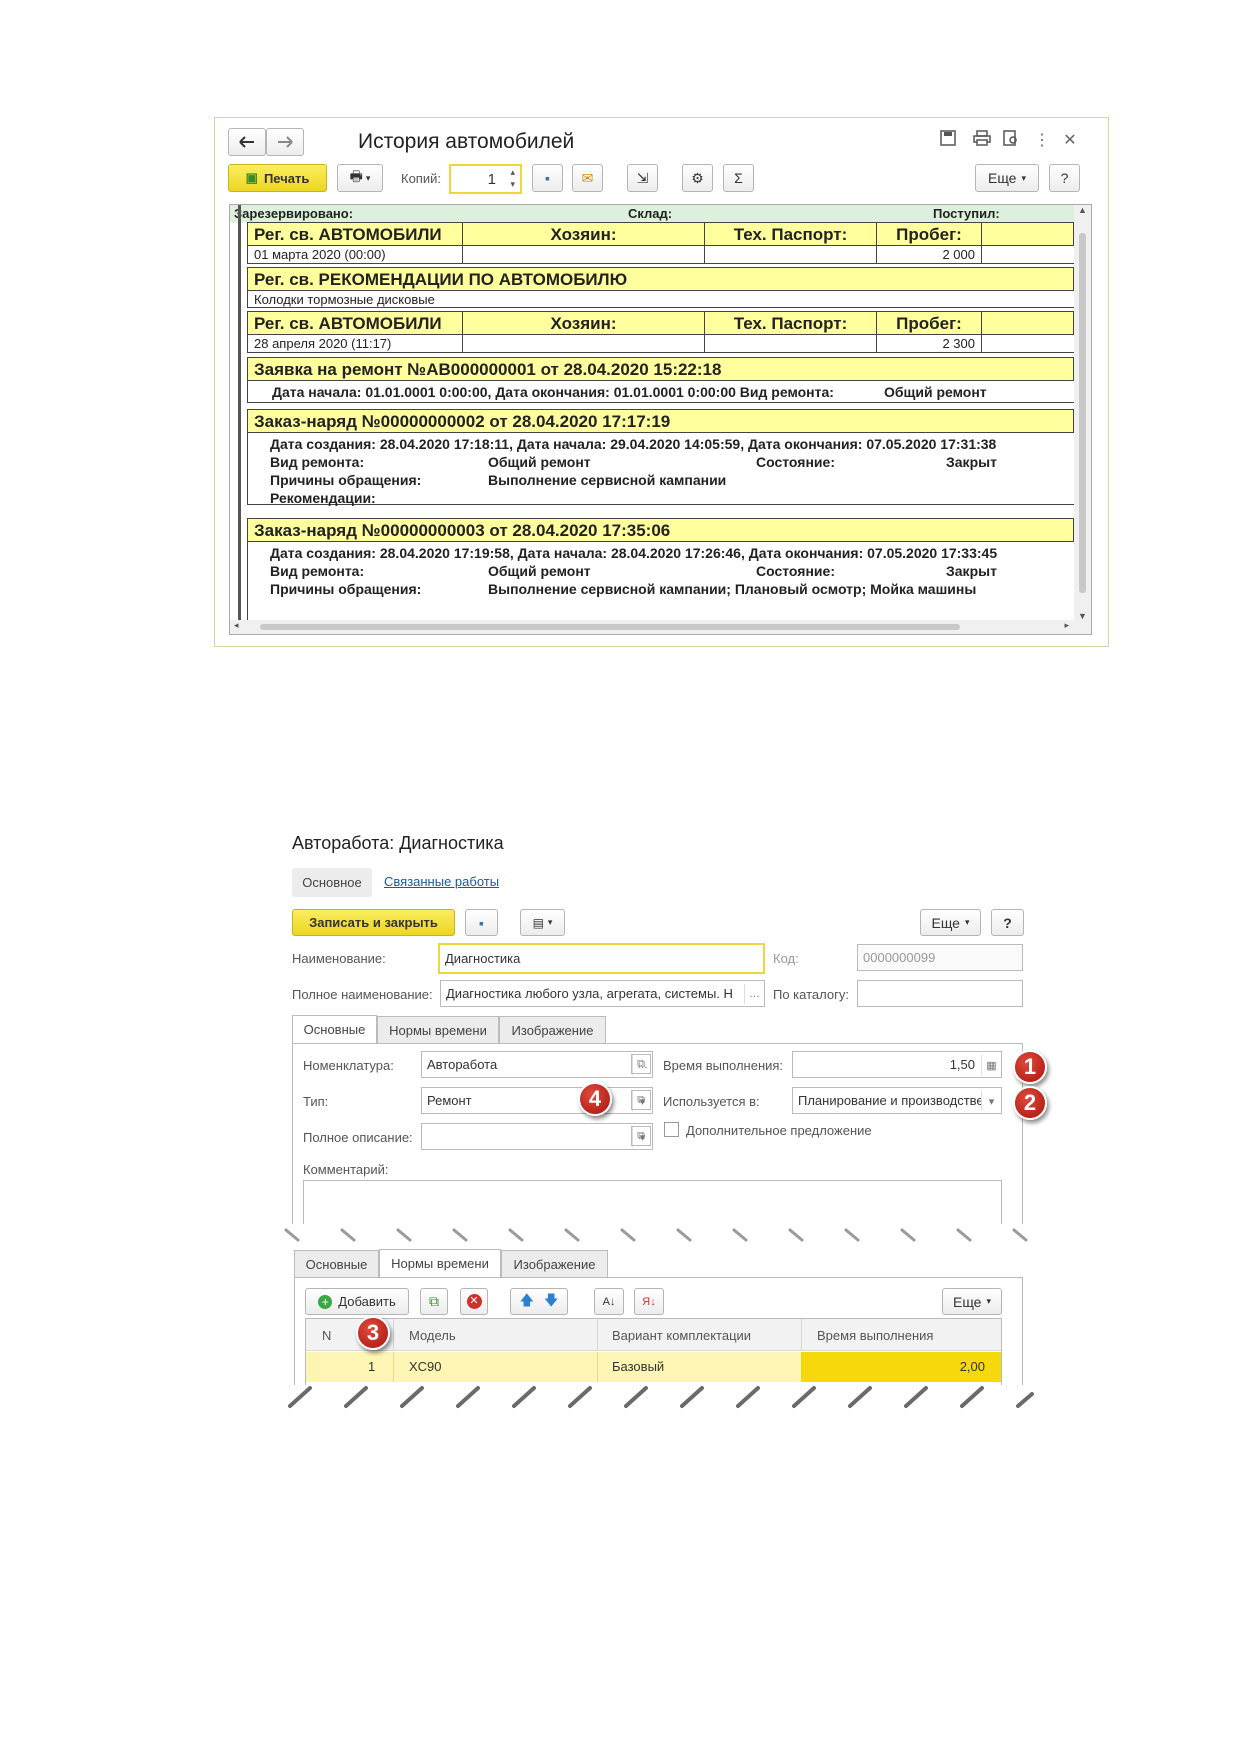 This screenshot has height=1752, width=1239. What do you see at coordinates (1030, 1103) in the screenshot?
I see `callout-2: 2` at bounding box center [1030, 1103].